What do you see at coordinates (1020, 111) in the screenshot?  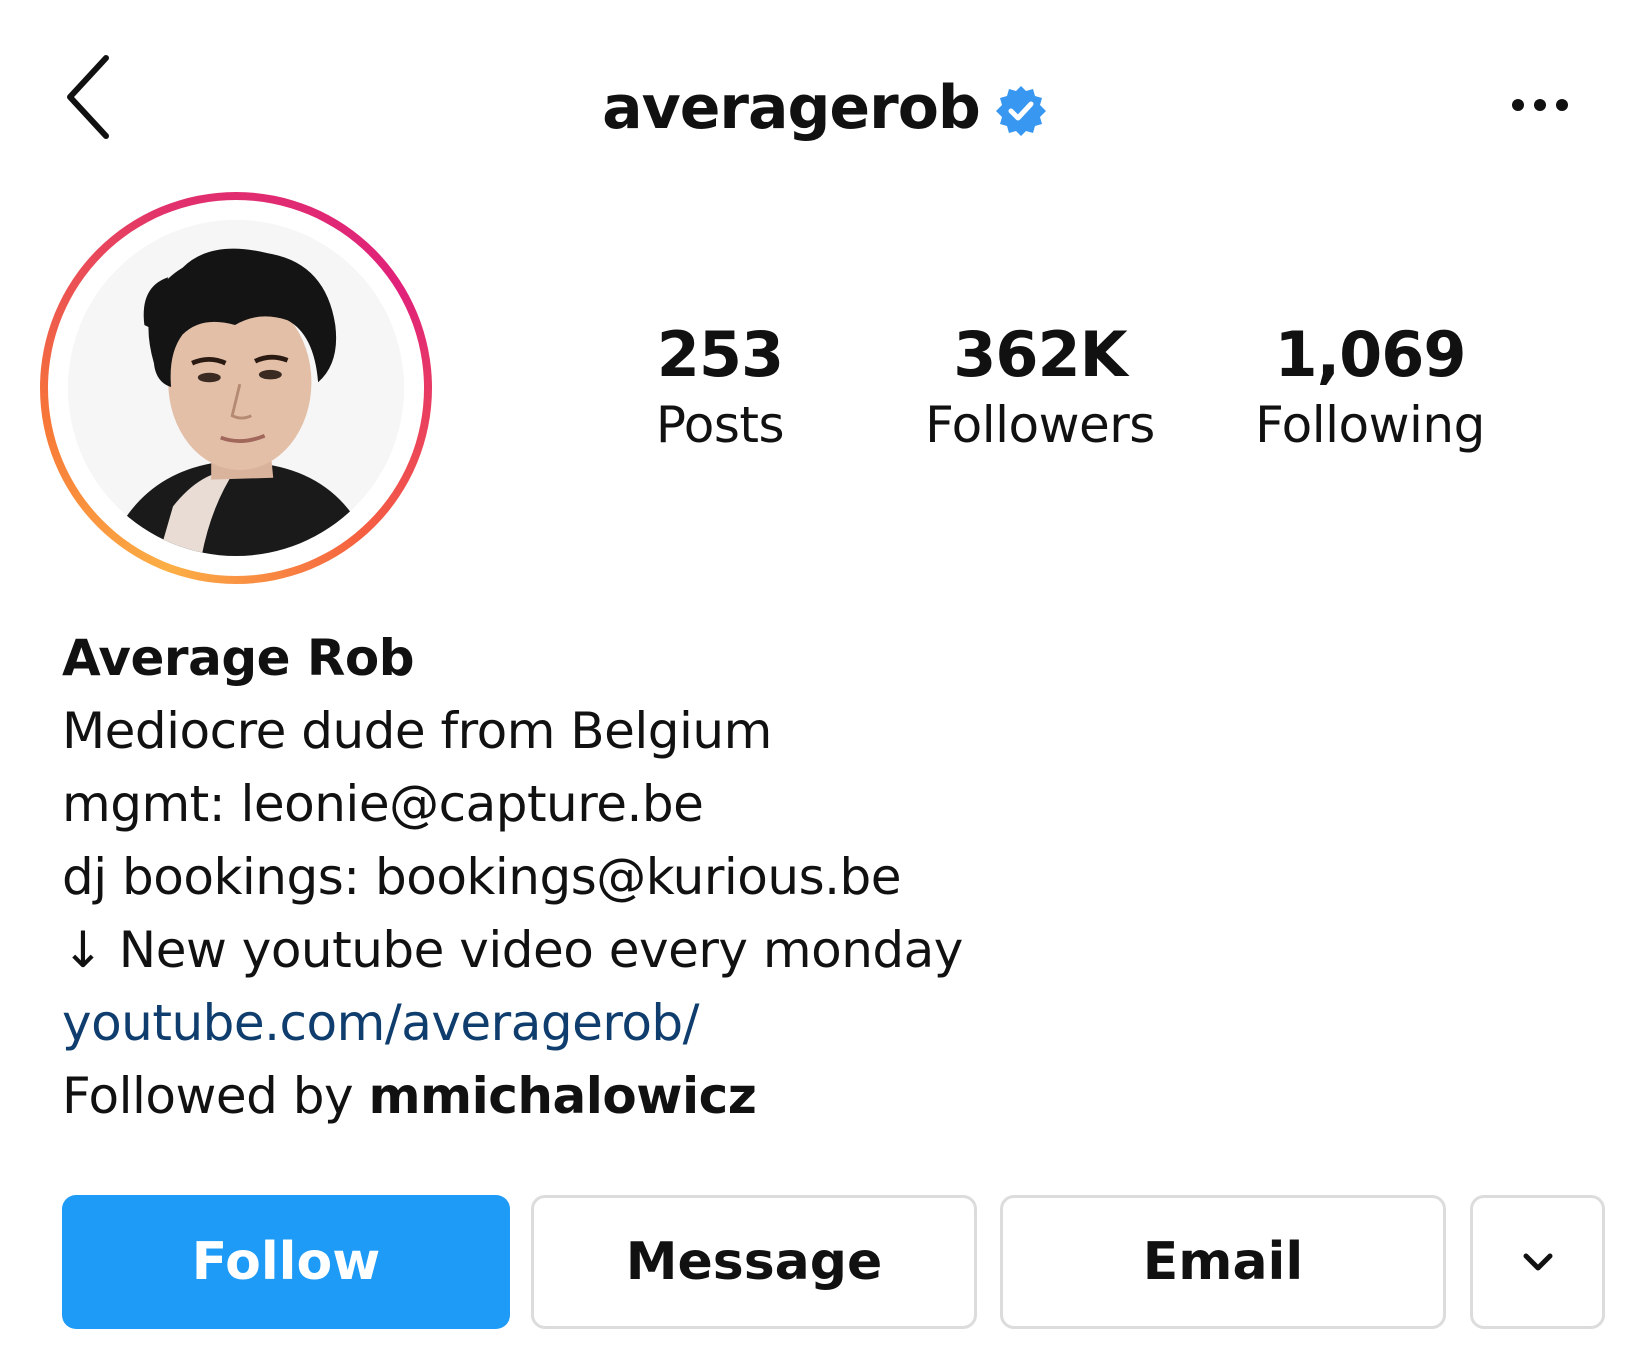 I see `verified-badge-icon` at bounding box center [1020, 111].